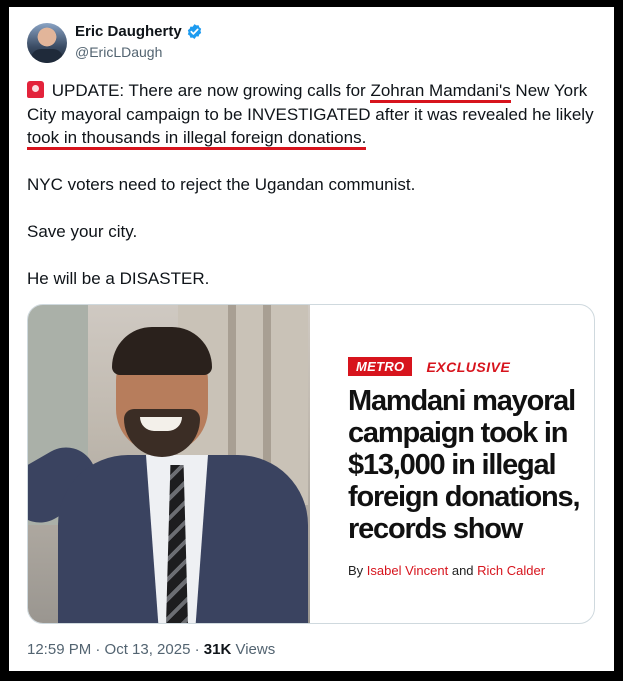 This screenshot has width=623, height=681. I want to click on siren-icon, so click(35, 89).